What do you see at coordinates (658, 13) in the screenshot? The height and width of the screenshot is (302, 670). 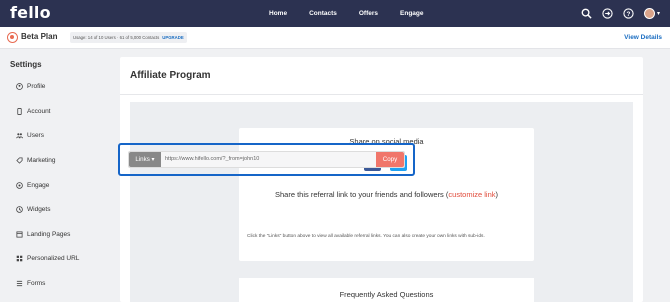 I see `chevron-down-icon: ▾` at bounding box center [658, 13].